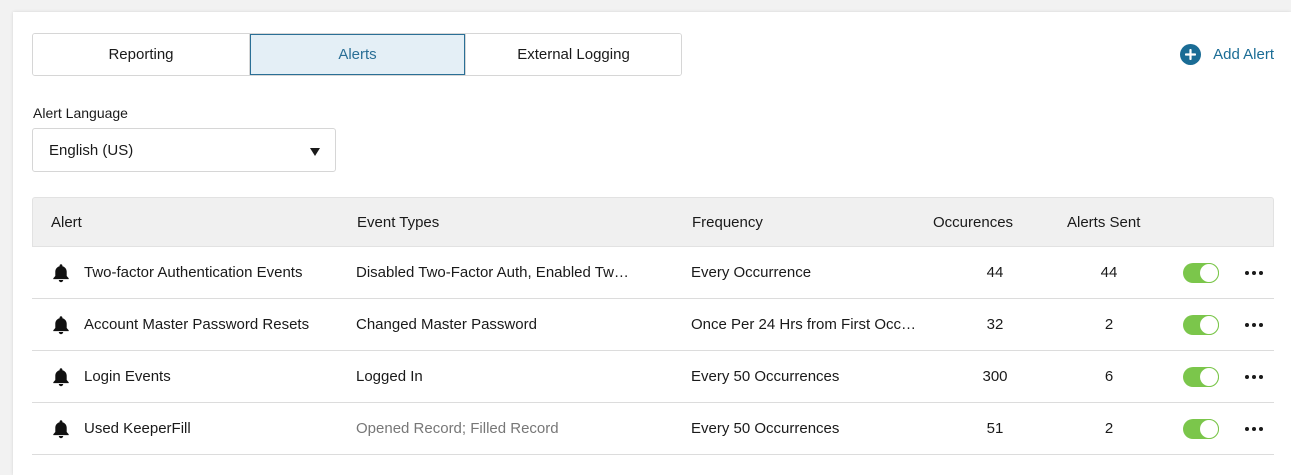 This screenshot has width=1291, height=475. Describe the element at coordinates (202, 377) in the screenshot. I see `alert-name-cell: Login Events` at that location.